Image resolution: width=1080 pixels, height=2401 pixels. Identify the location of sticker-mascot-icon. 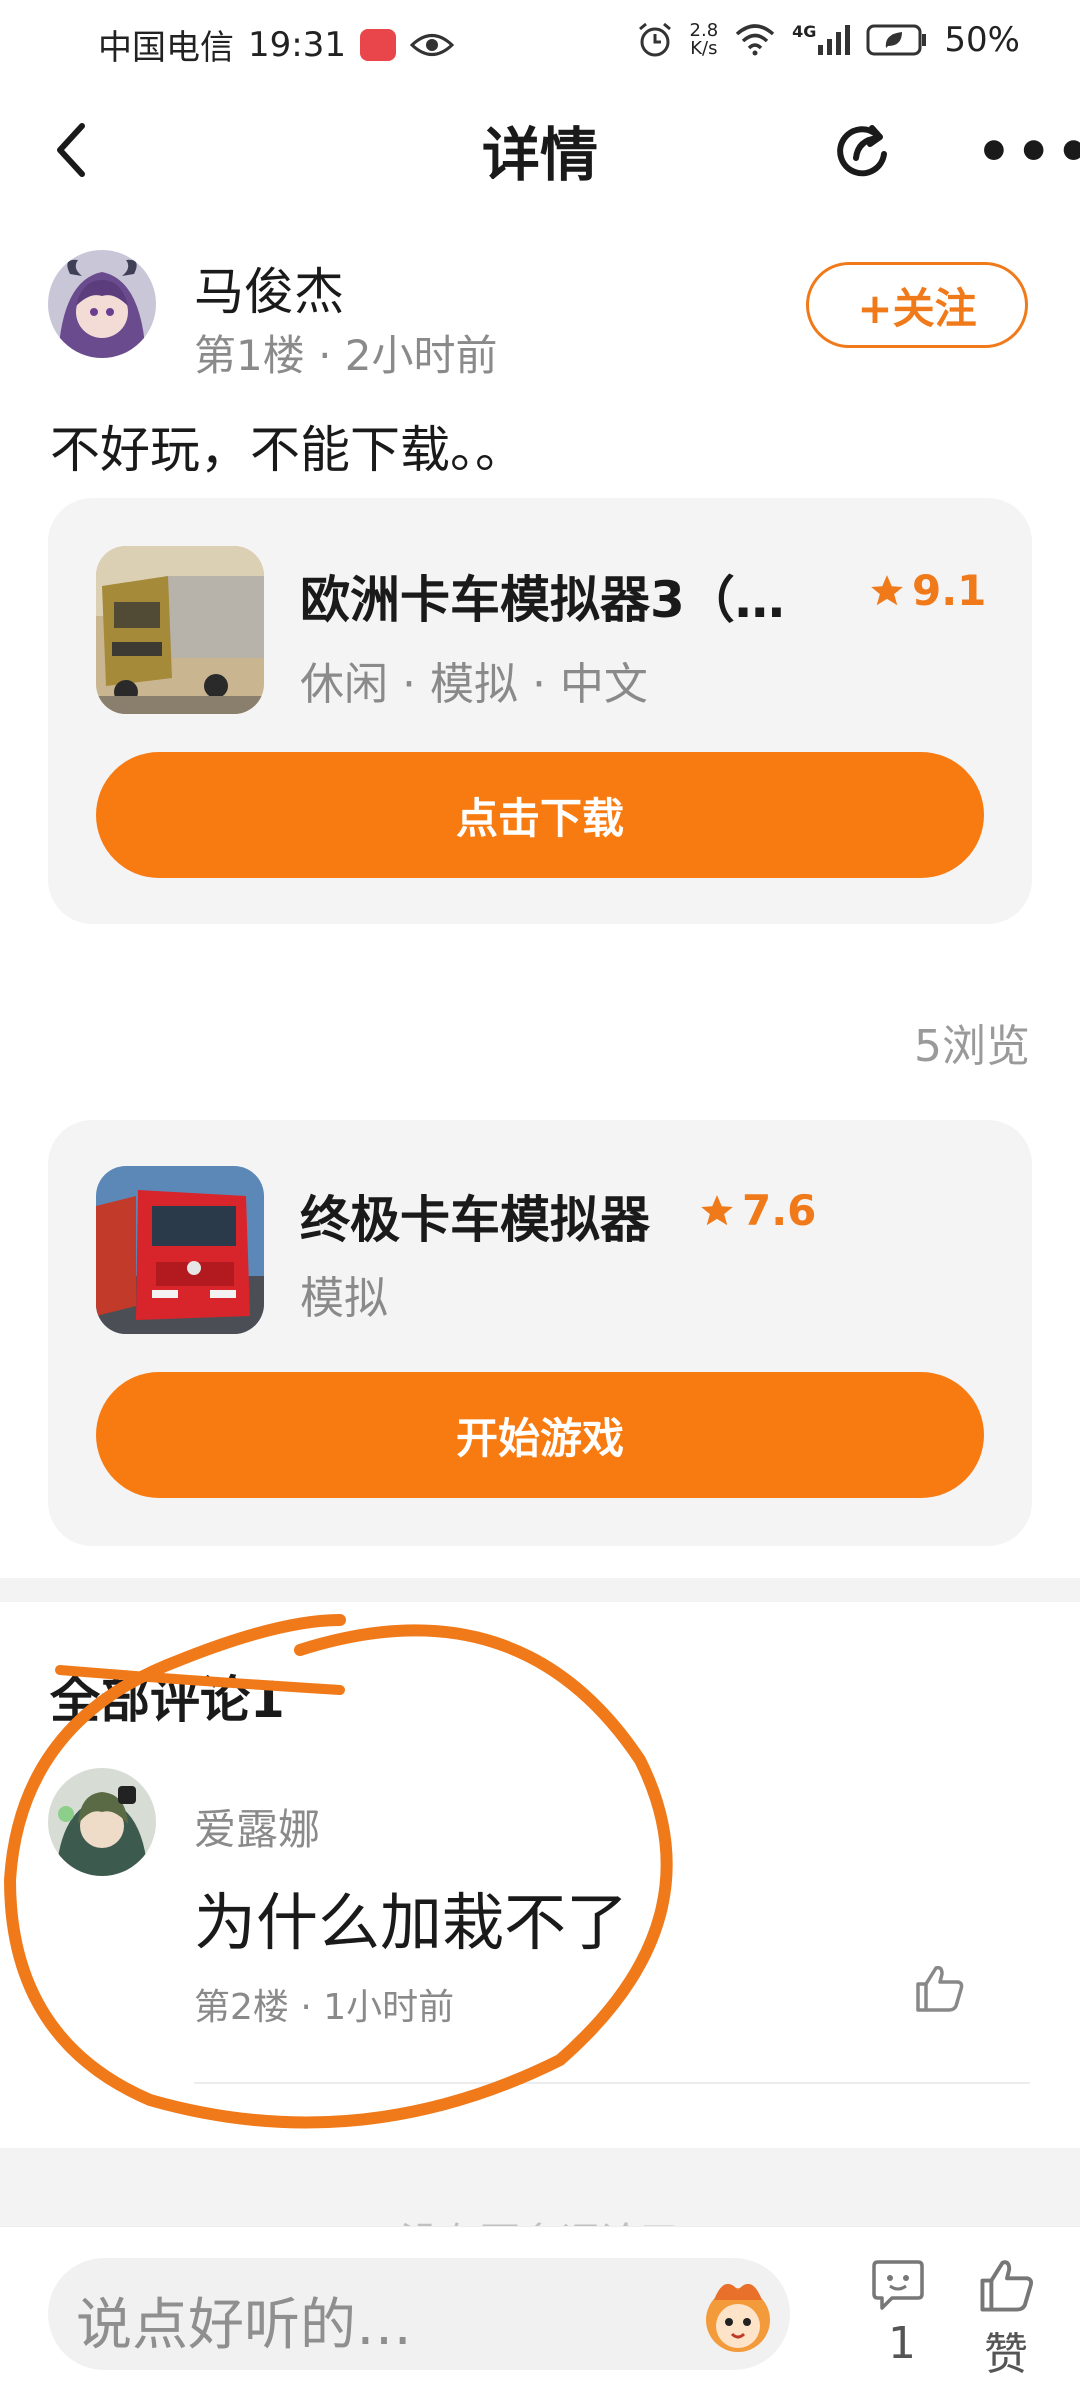
(738, 2314).